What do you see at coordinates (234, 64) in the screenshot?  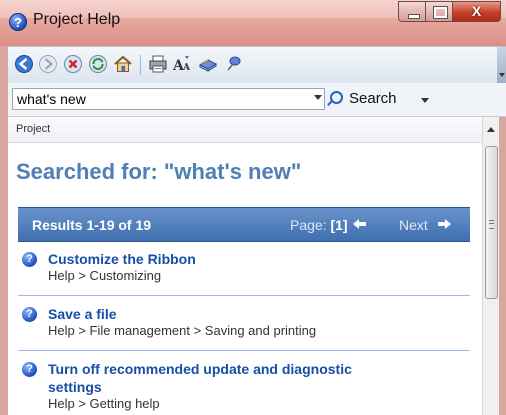 I see `keep-on-top-icon` at bounding box center [234, 64].